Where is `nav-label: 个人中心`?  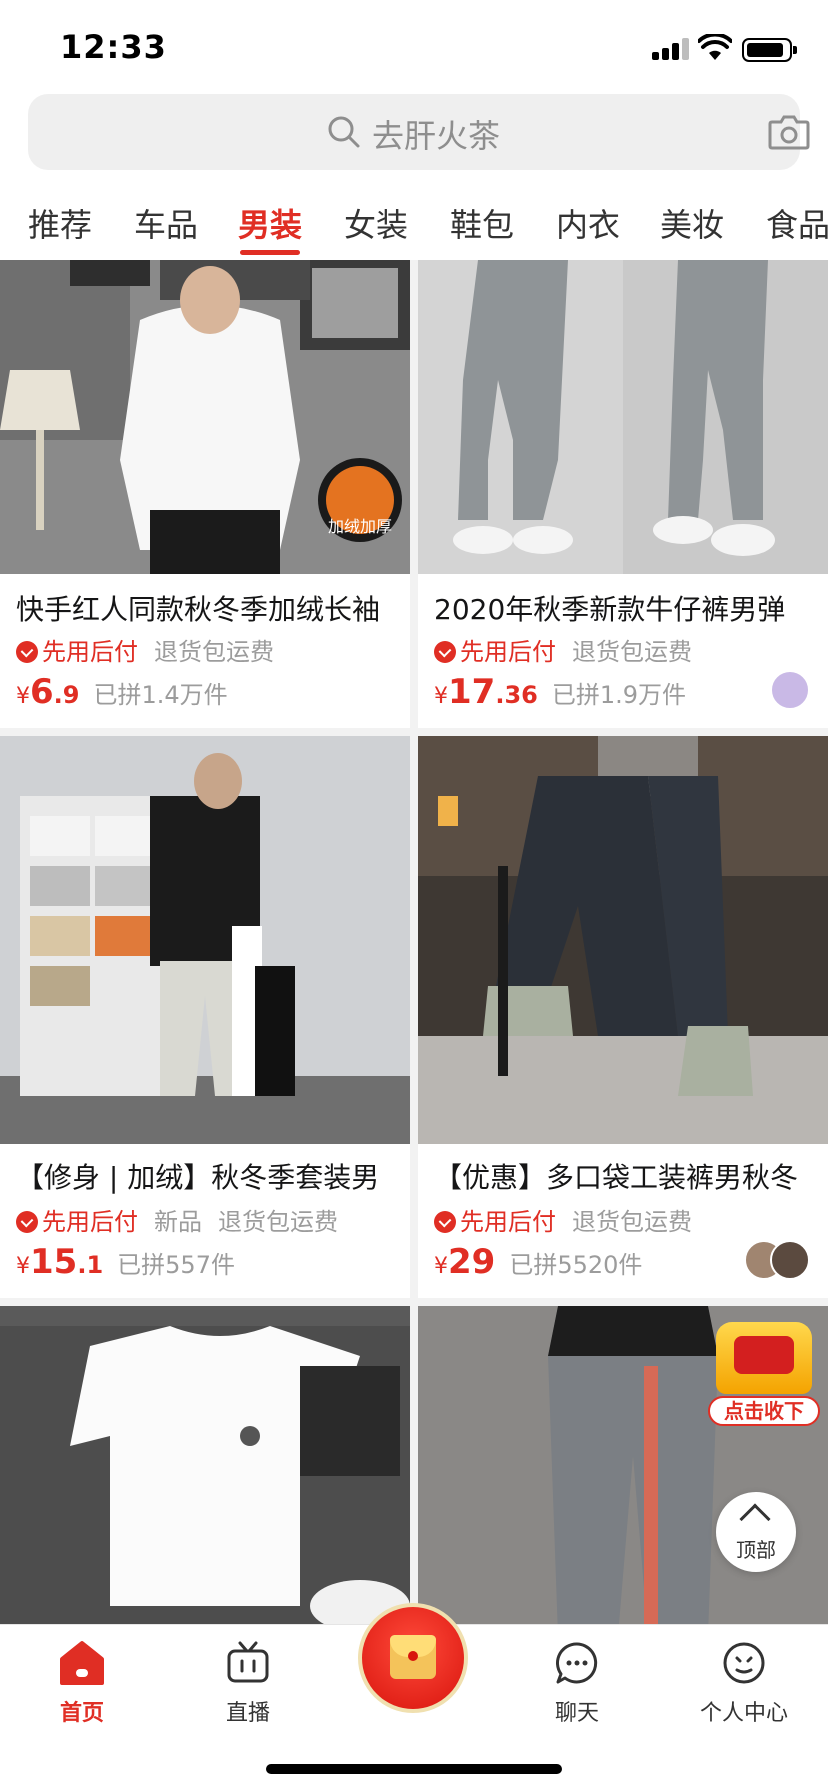 nav-label: 个人中心 is located at coordinates (743, 1713).